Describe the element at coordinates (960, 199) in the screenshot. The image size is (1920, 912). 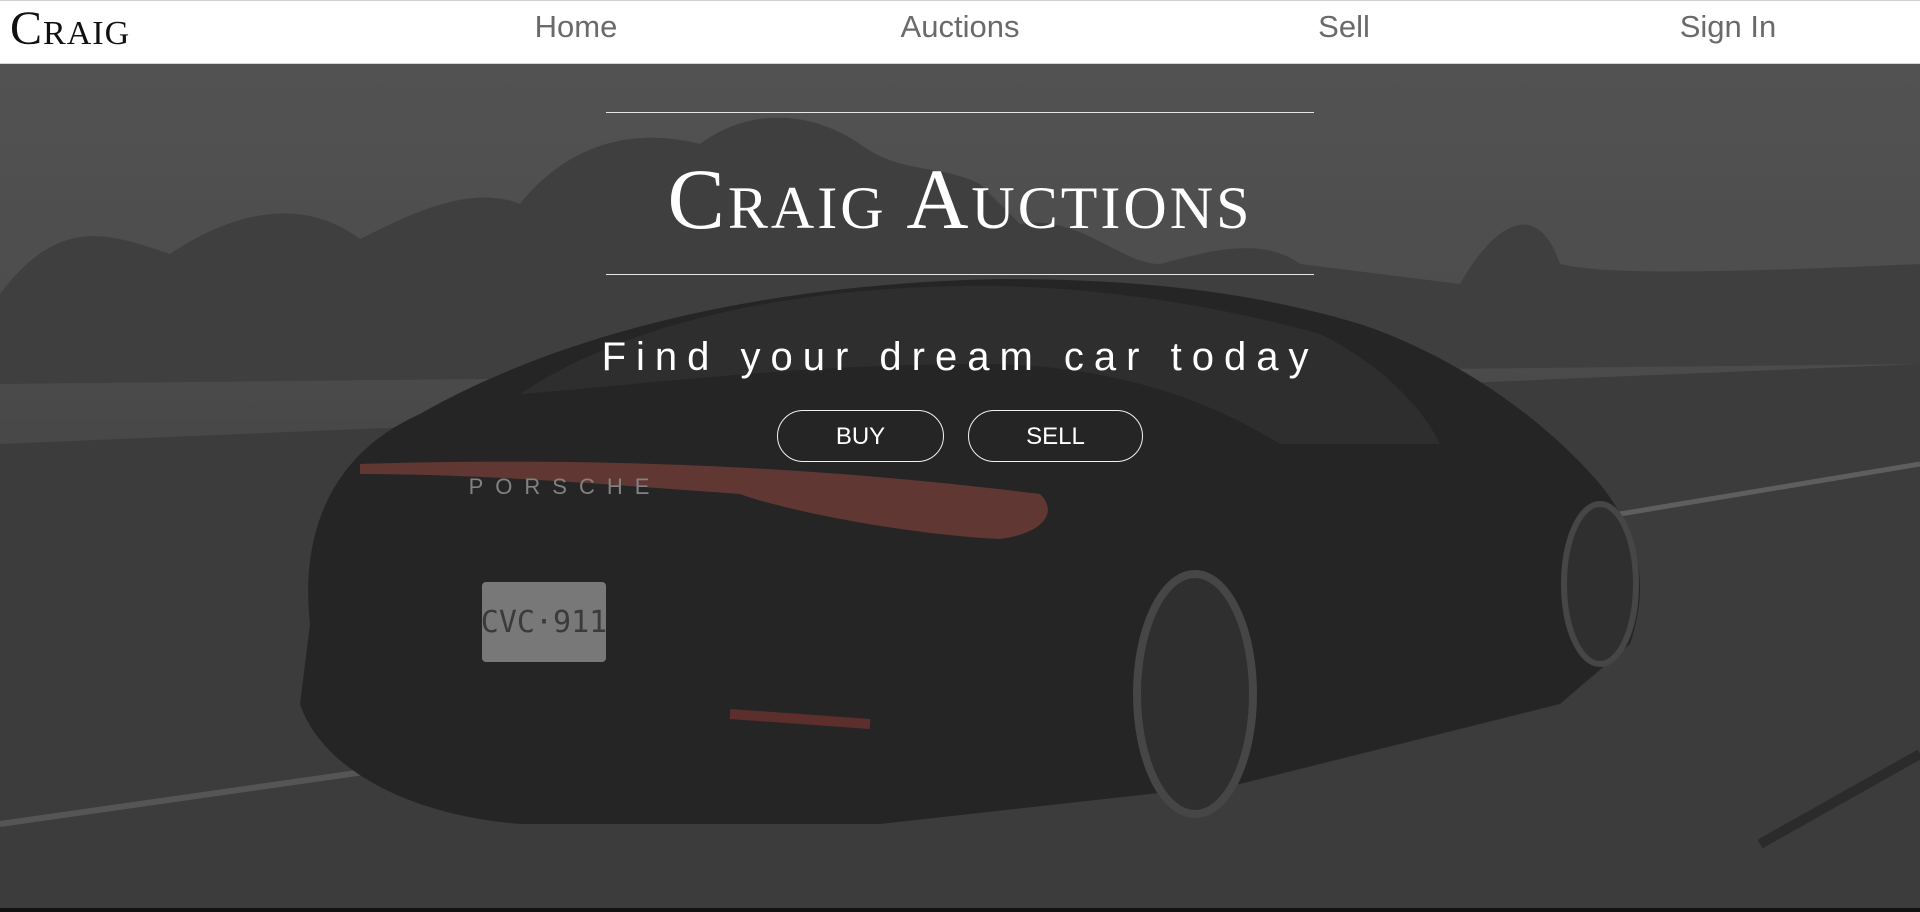
I see `hero-title: Craig Auctions` at that location.